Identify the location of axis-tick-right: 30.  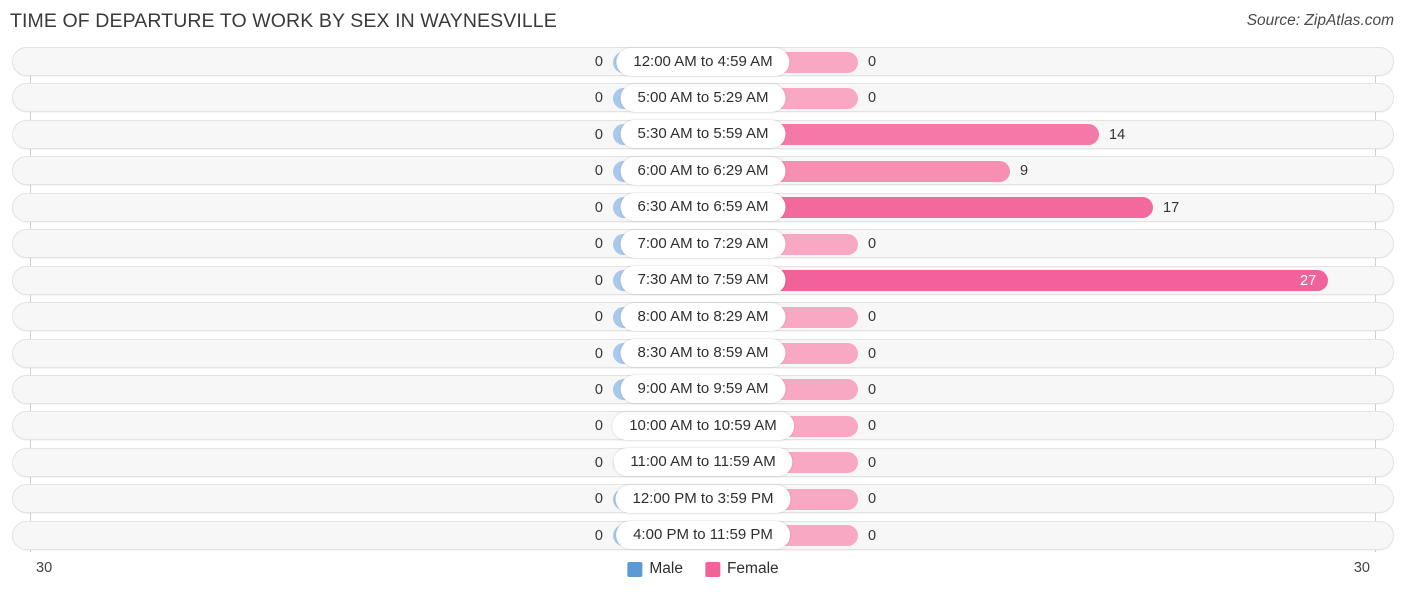
(1361, 568).